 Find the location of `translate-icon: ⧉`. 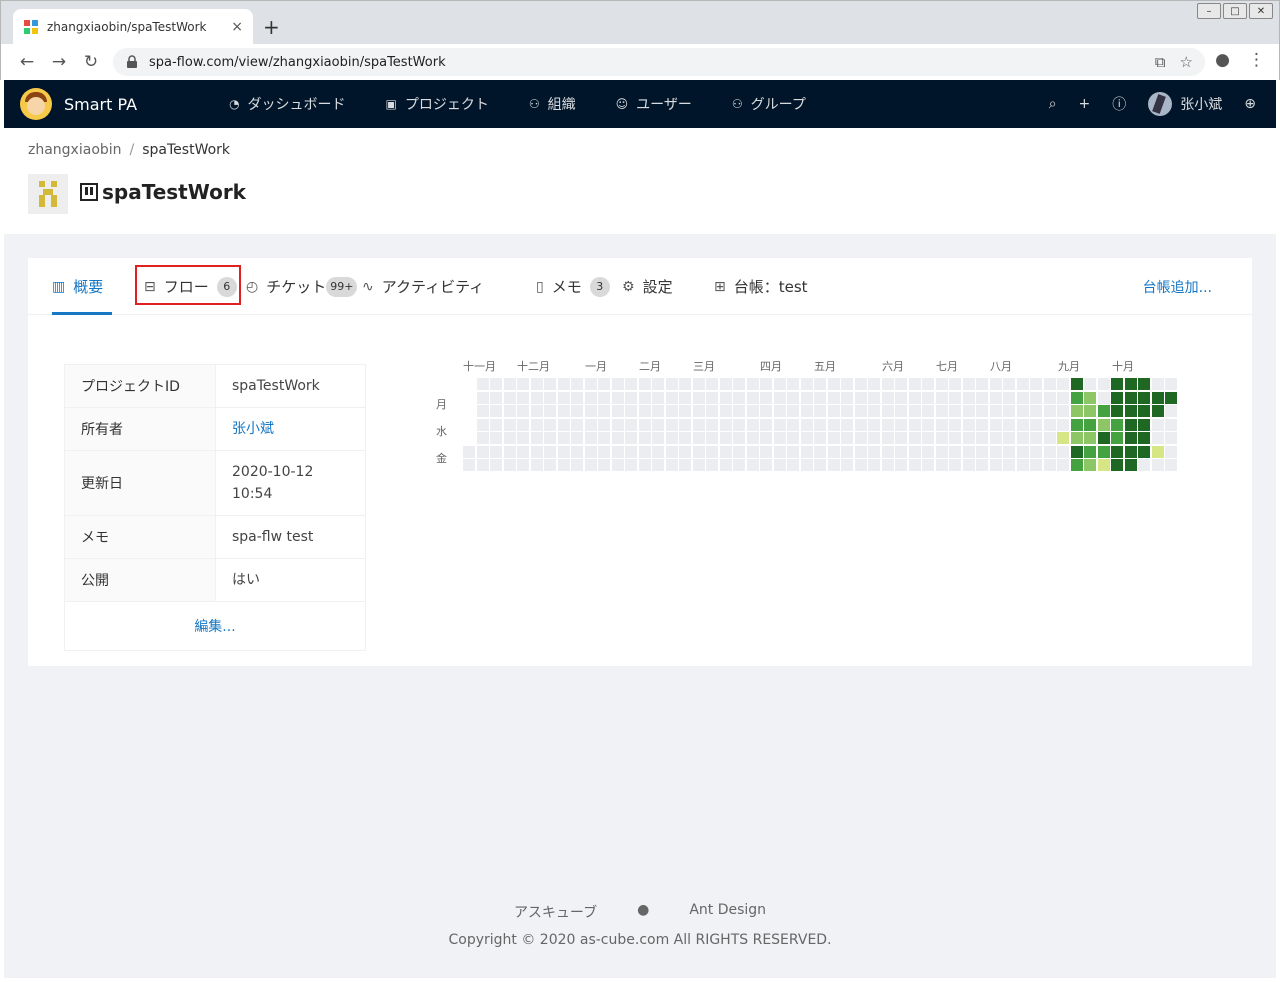

translate-icon: ⧉ is located at coordinates (1160, 62).